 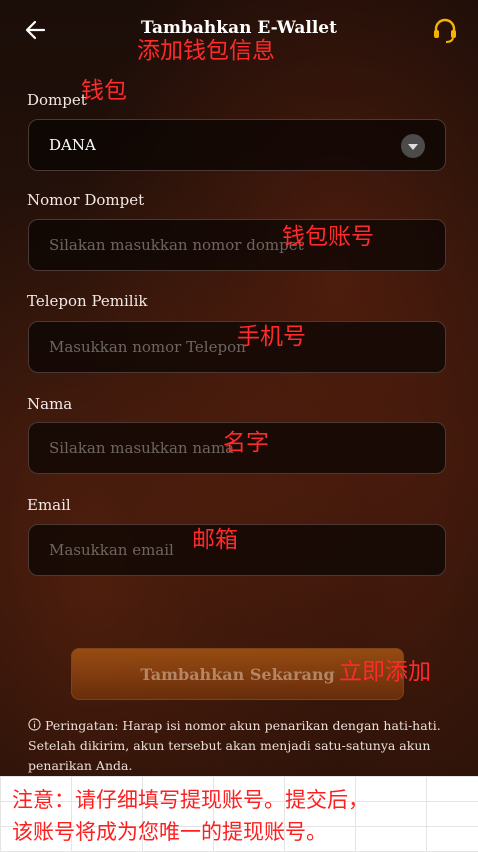 I want to click on name-label: Nama, so click(x=50, y=404).